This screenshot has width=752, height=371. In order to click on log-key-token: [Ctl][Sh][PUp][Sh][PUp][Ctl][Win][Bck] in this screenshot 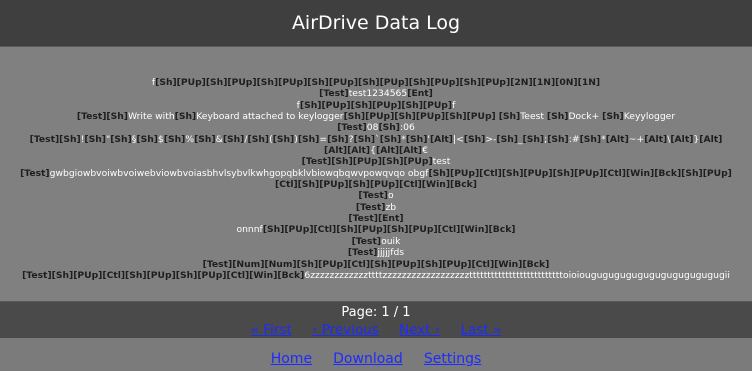, I will do `click(376, 185)`.